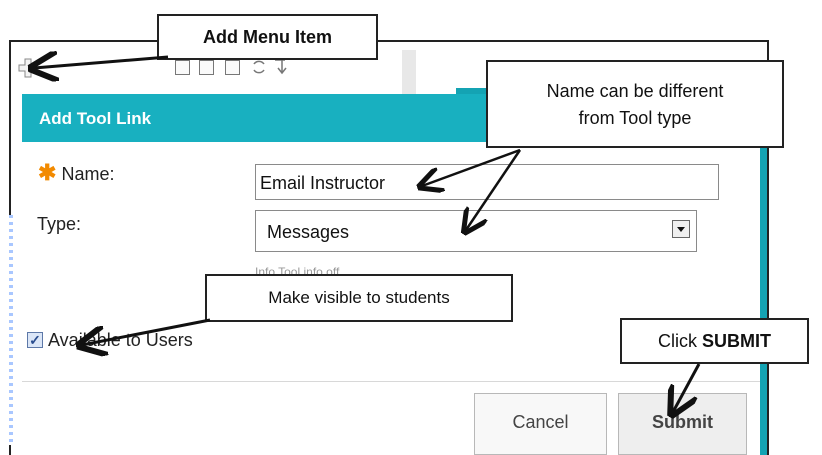  What do you see at coordinates (308, 232) in the screenshot?
I see `type-select-value: Messages` at bounding box center [308, 232].